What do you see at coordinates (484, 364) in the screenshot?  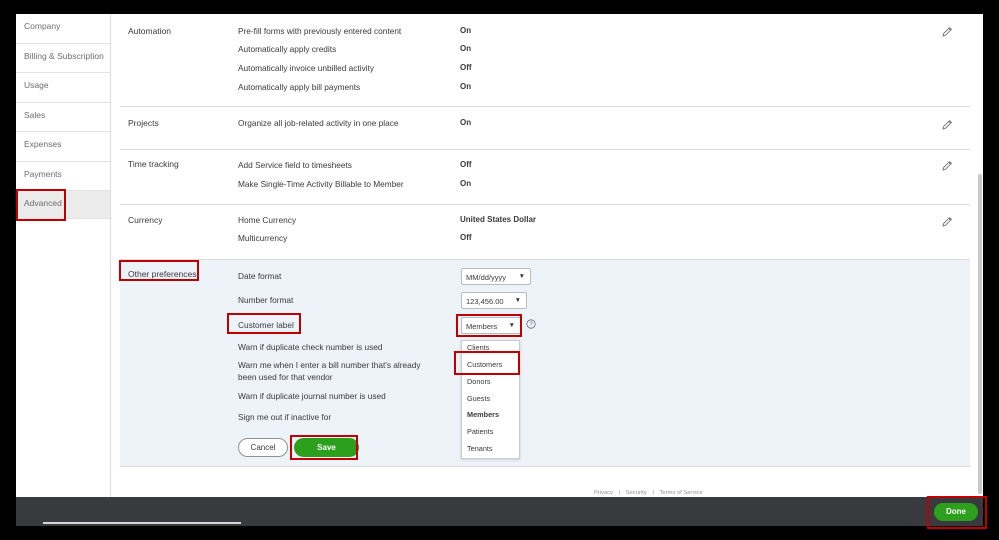 I see `dropdown-option-customers: Customers` at bounding box center [484, 364].